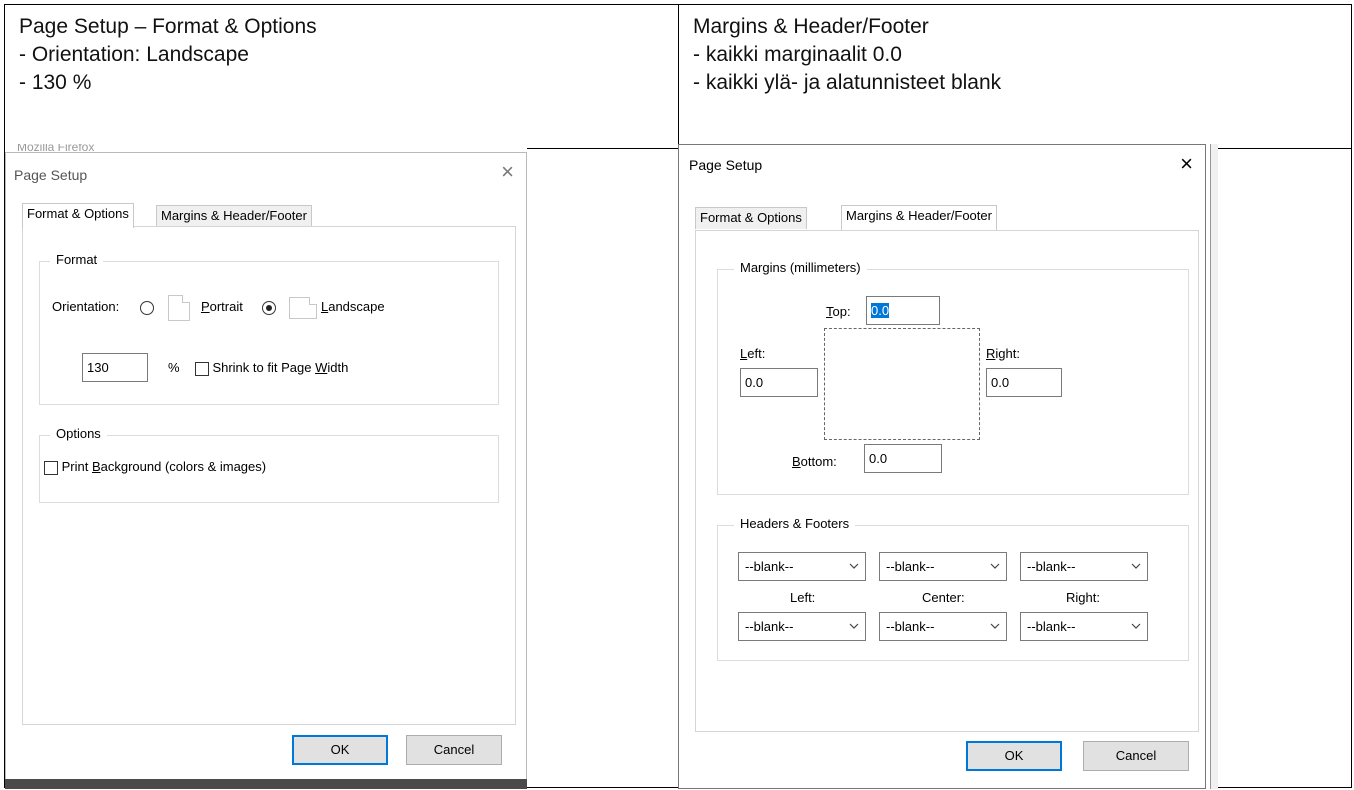  I want to click on landscape-label: Landscape, so click(353, 306).